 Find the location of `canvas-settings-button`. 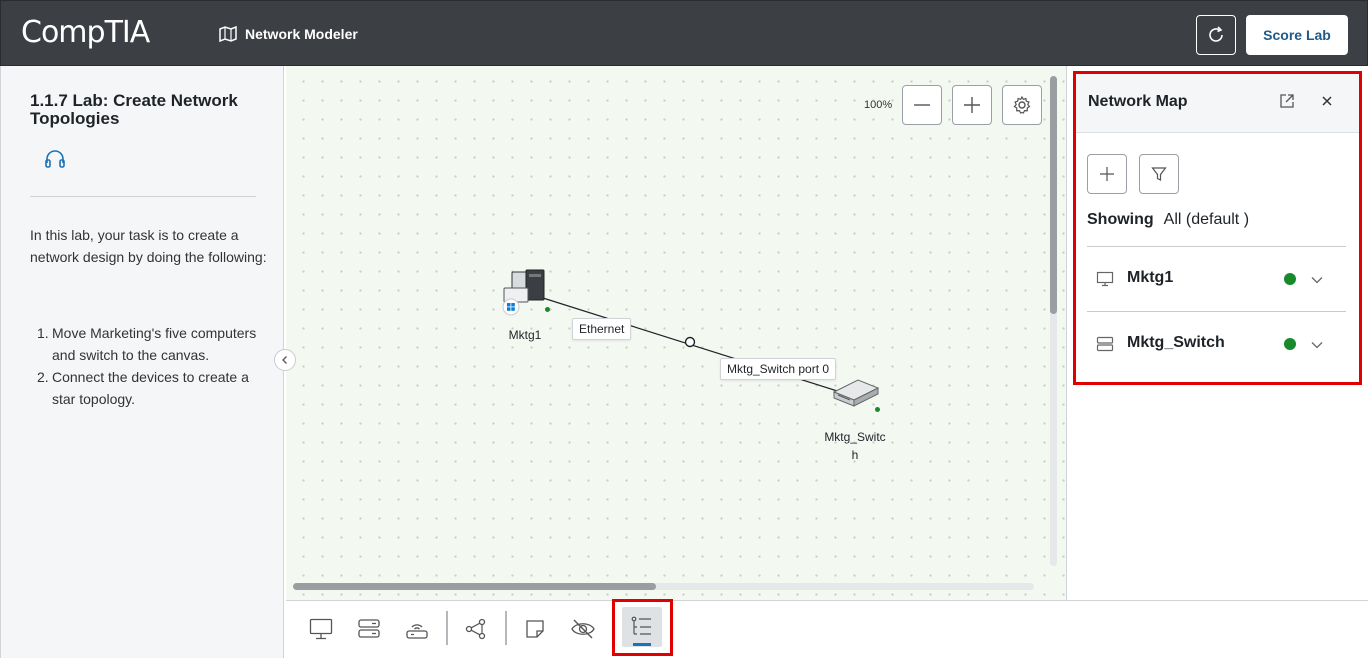

canvas-settings-button is located at coordinates (1022, 105).